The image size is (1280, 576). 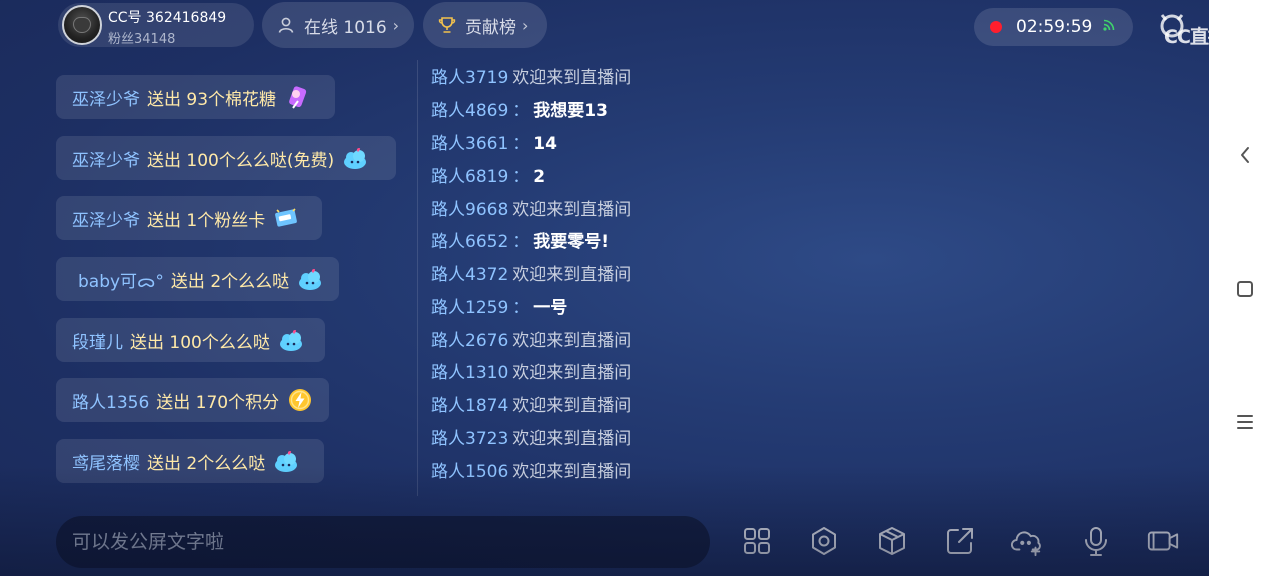 I want to click on gift-message: baby可ᯅ° 送出 2个么么哒, so click(x=197, y=279).